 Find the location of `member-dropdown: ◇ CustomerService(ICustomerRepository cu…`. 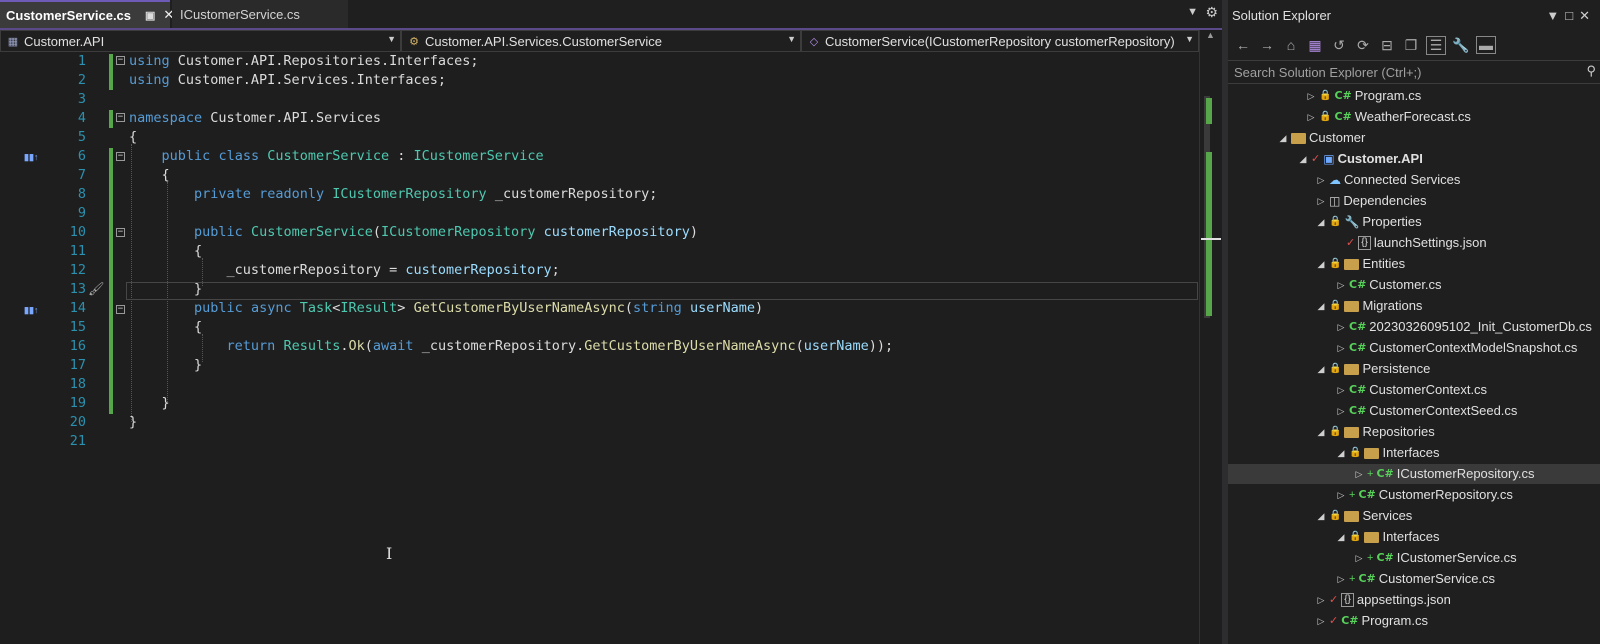

member-dropdown: ◇ CustomerService(ICustomerRepository cu… is located at coordinates (1000, 41).